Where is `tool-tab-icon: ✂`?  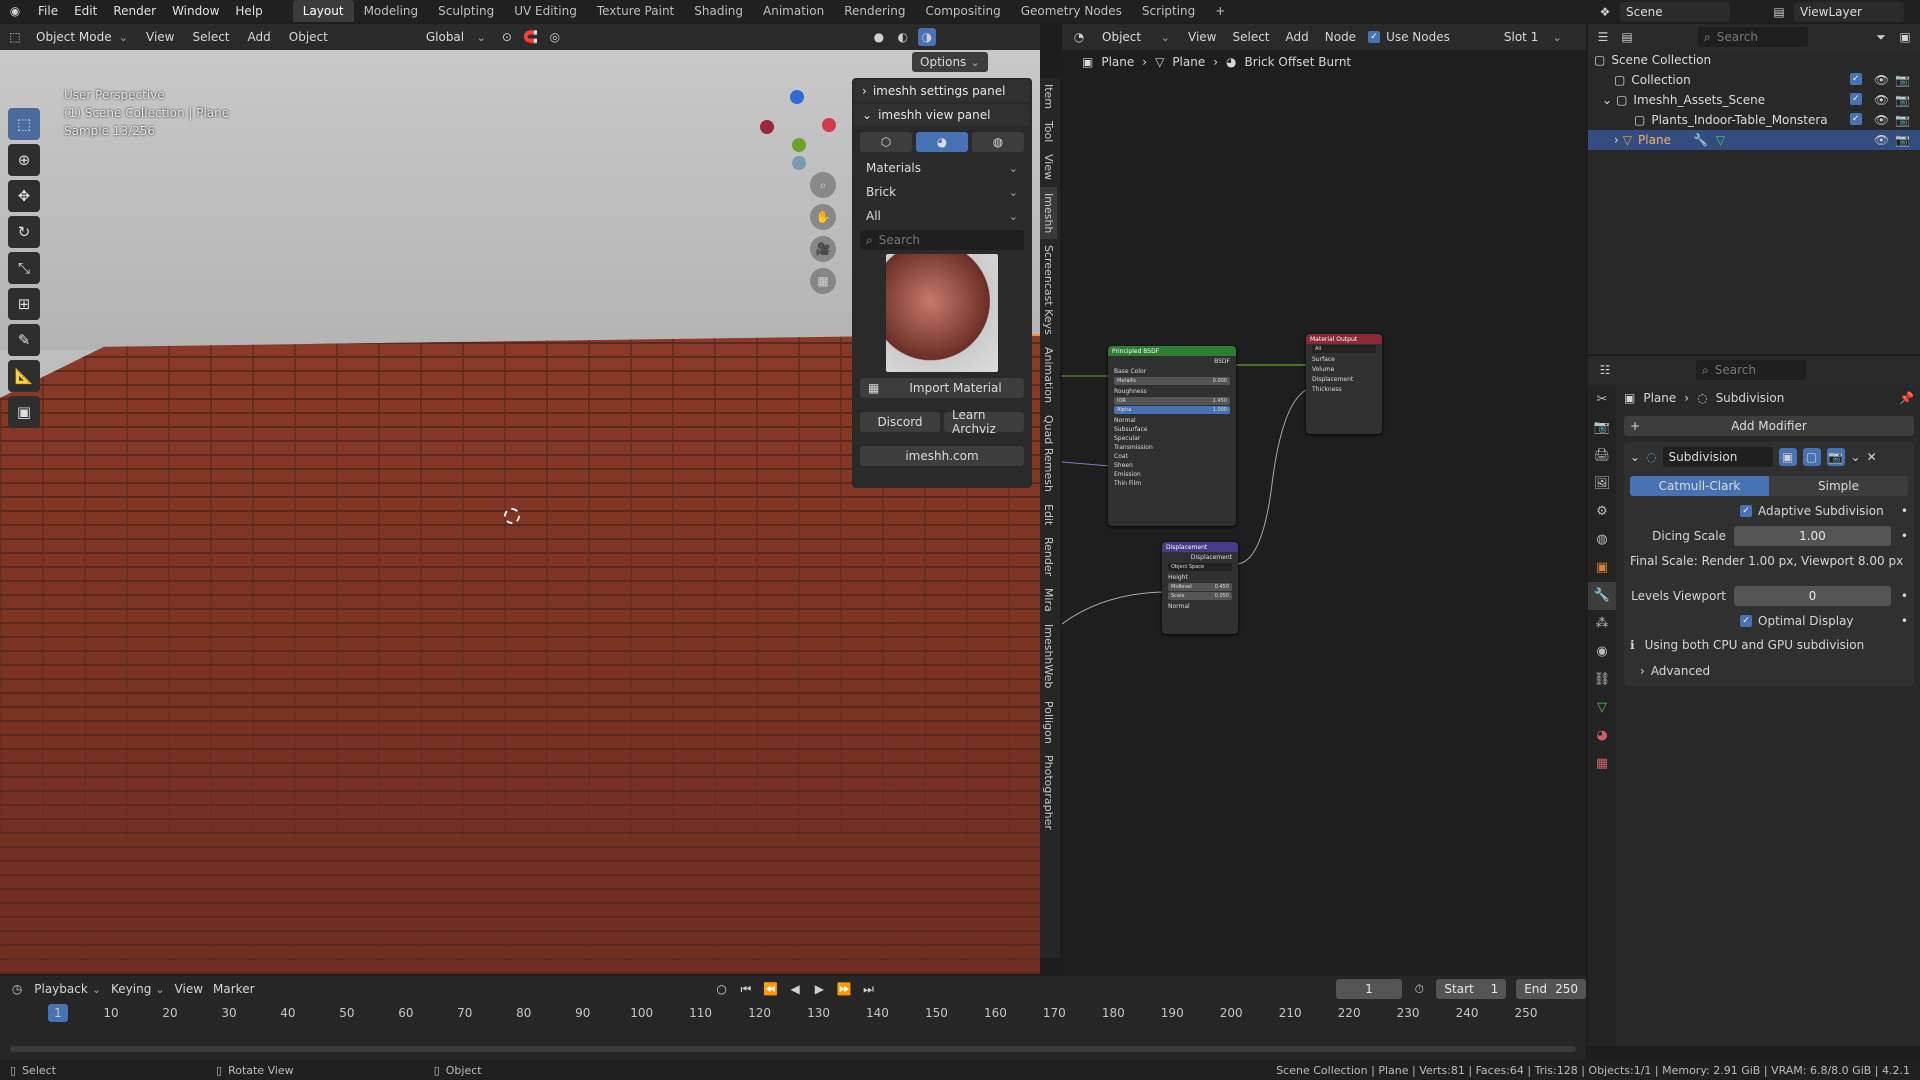
tool-tab-icon: ✂ is located at coordinates (1602, 400).